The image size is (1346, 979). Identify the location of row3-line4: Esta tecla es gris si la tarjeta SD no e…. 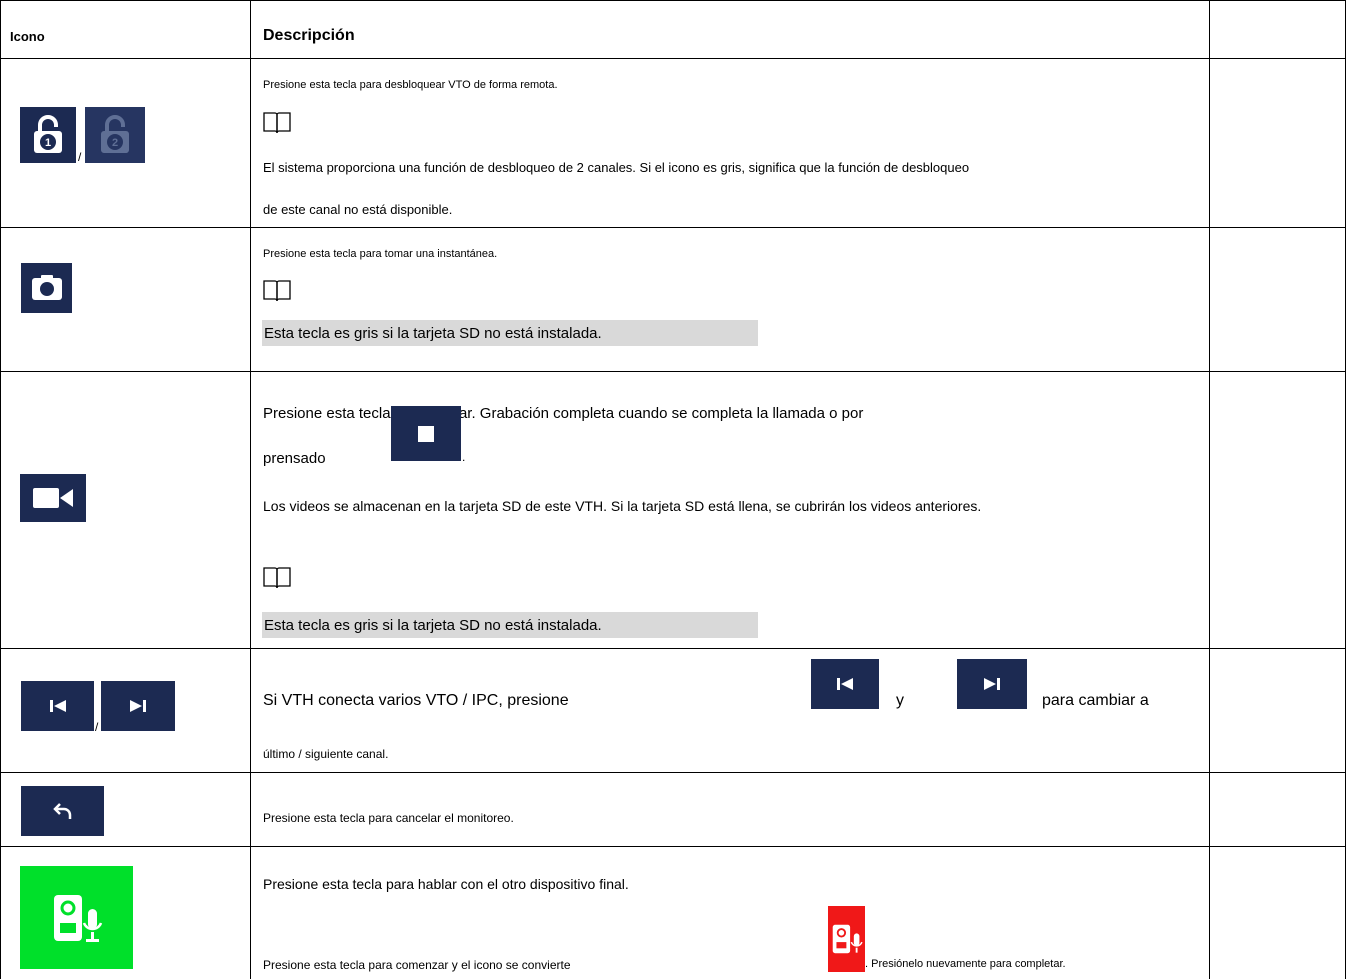
(433, 625).